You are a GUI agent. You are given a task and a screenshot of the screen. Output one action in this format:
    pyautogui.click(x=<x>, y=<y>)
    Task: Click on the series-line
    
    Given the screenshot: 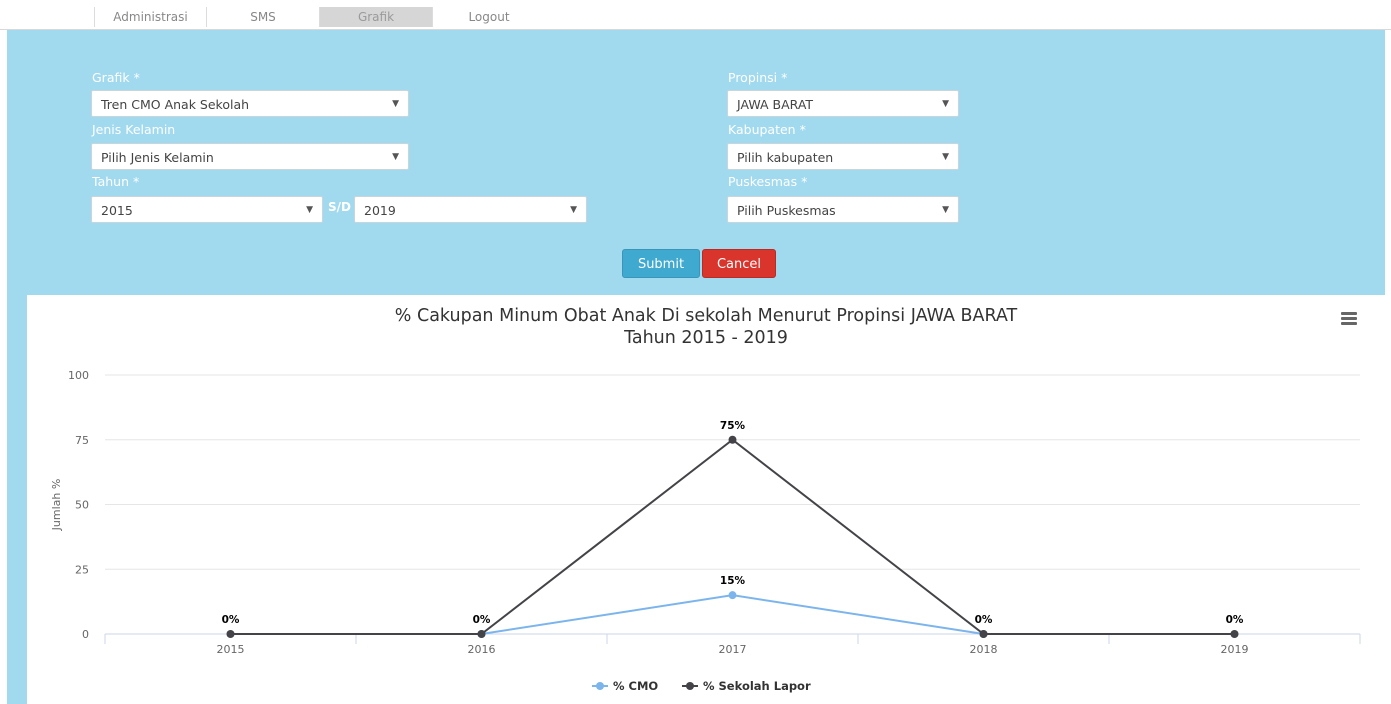 What is the action you would take?
    pyautogui.click(x=732, y=614)
    